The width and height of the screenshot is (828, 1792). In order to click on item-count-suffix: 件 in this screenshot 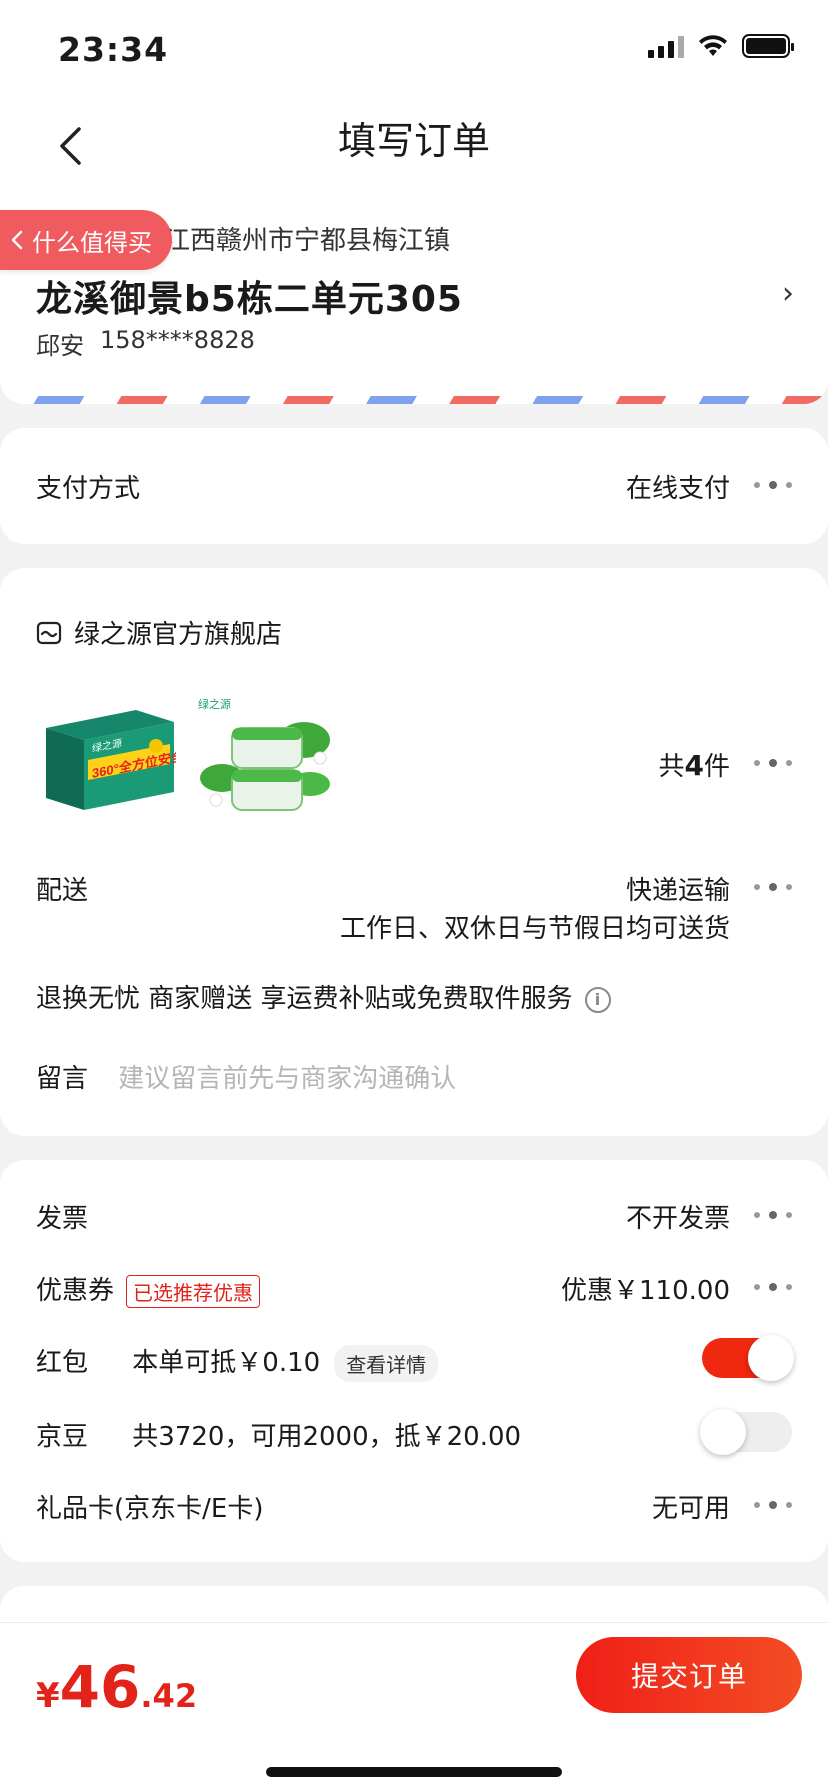, I will do `click(716, 767)`.